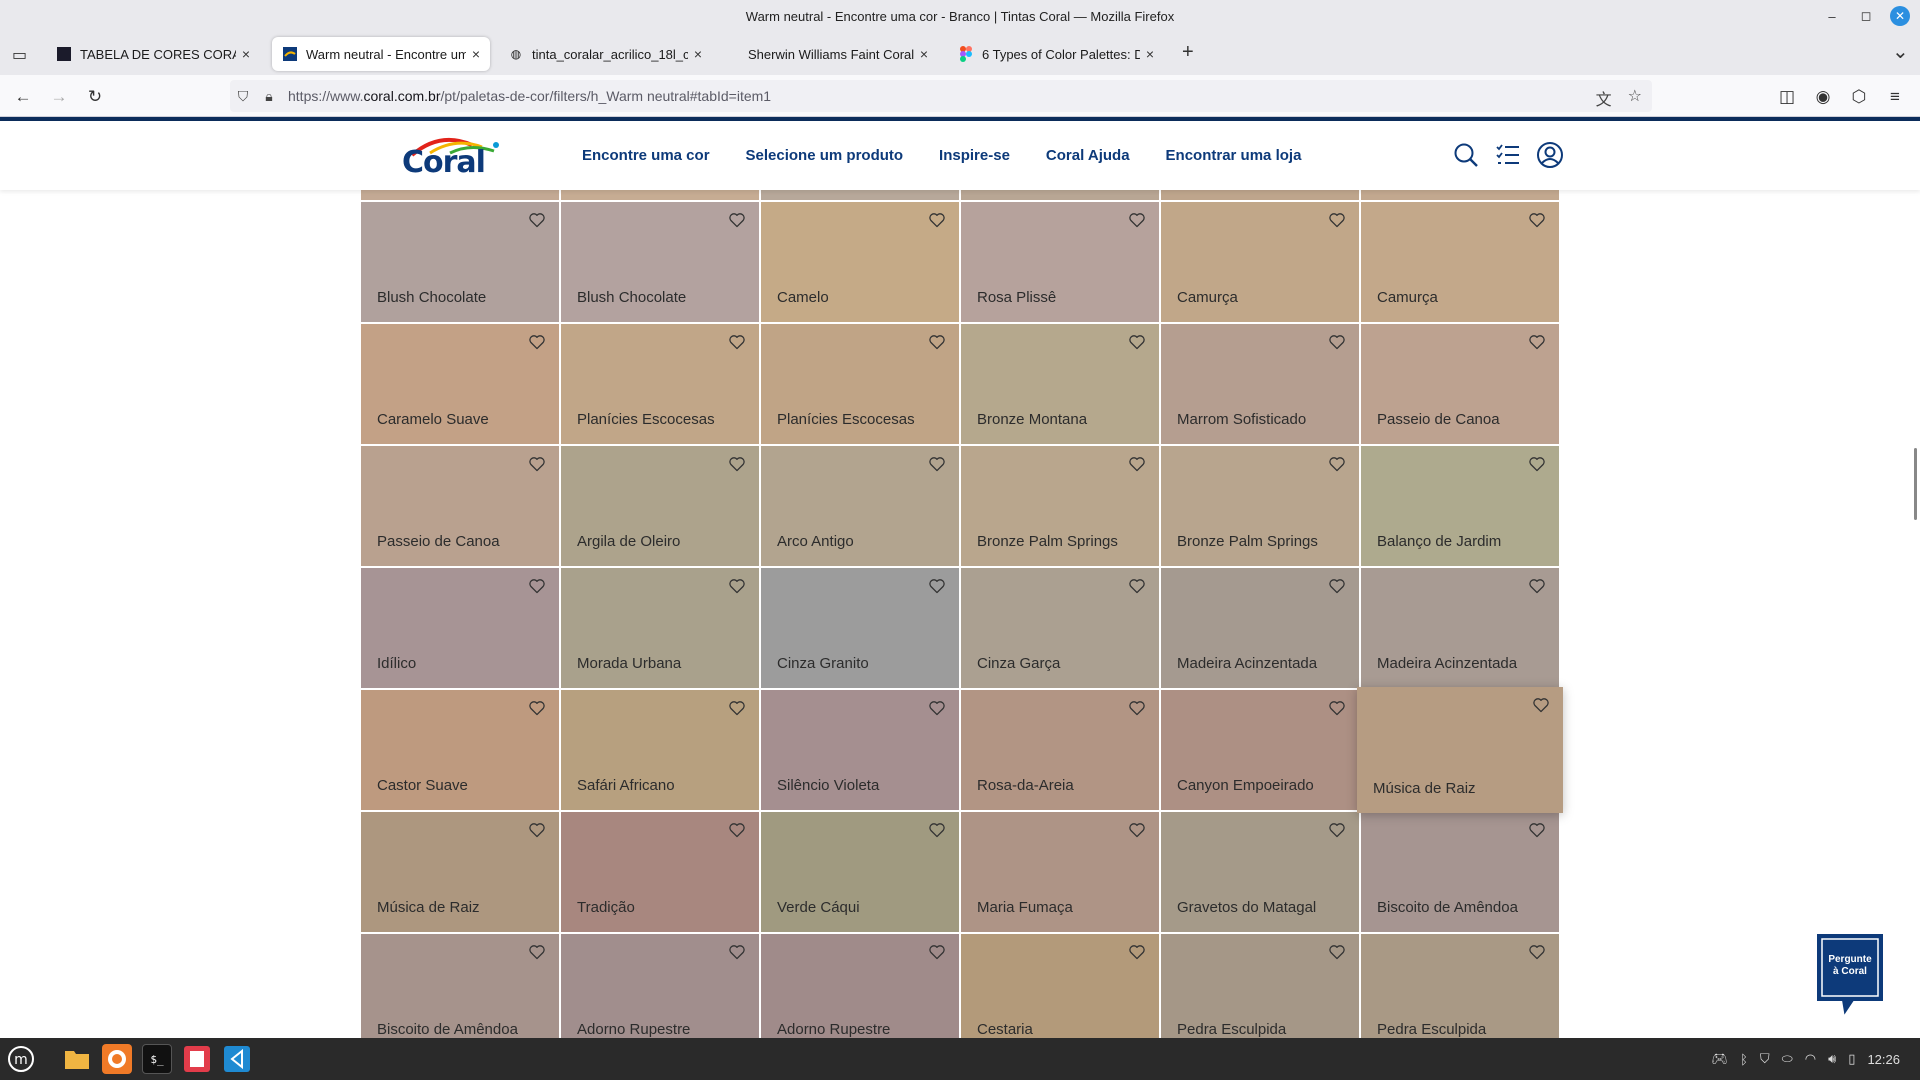 This screenshot has height=1080, width=1920. I want to click on color-swatch: Rosa Plissê, so click(1060, 262).